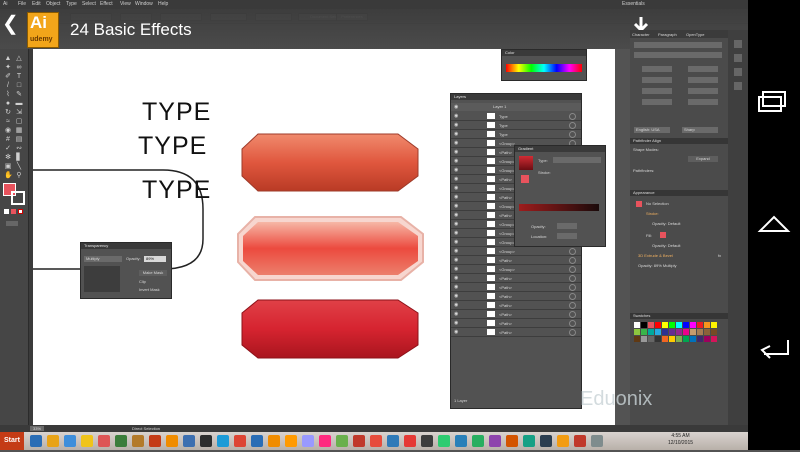 This screenshot has height=452, width=800. What do you see at coordinates (633, 4) in the screenshot?
I see `workspace-switcher: Essentials` at bounding box center [633, 4].